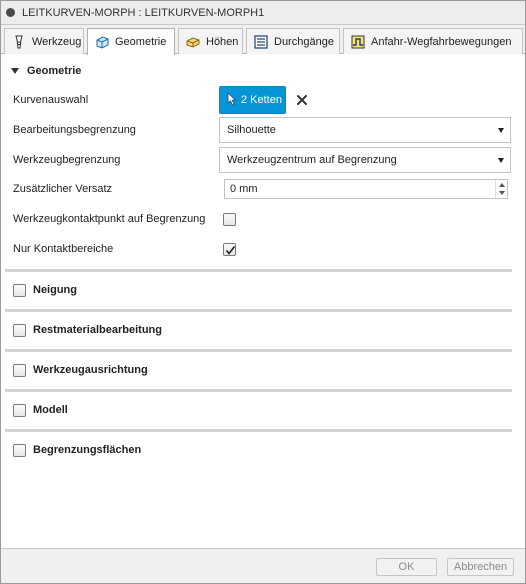 The height and width of the screenshot is (584, 526). I want to click on tab-label: Anfahr-Wegfahrbewegungen, so click(441, 41).